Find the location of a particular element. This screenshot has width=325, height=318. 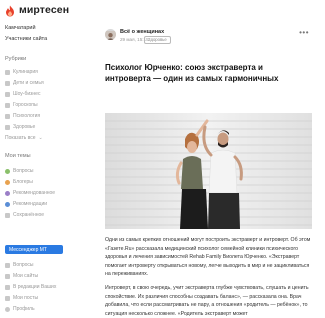

sidebar-item-recommendations: Рекомендации is located at coordinates (26, 204).